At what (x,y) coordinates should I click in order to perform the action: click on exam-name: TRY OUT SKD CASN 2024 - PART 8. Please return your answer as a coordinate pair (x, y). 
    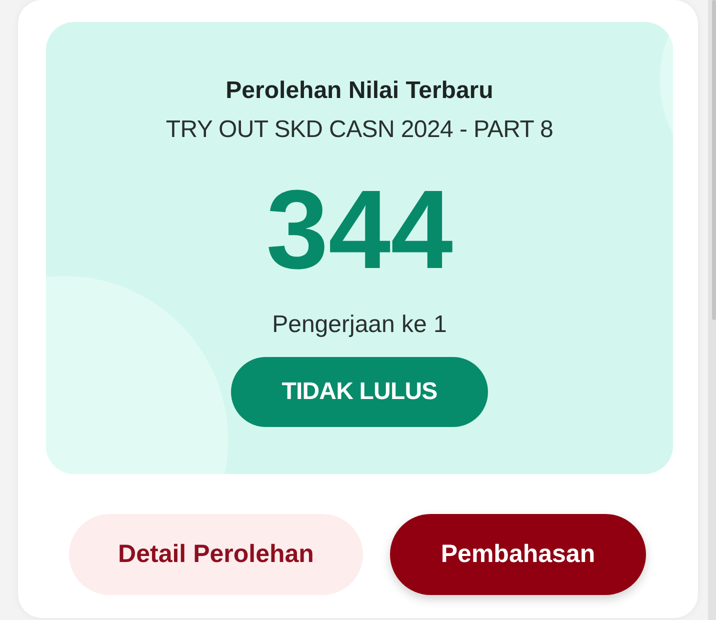
    Looking at the image, I should click on (360, 130).